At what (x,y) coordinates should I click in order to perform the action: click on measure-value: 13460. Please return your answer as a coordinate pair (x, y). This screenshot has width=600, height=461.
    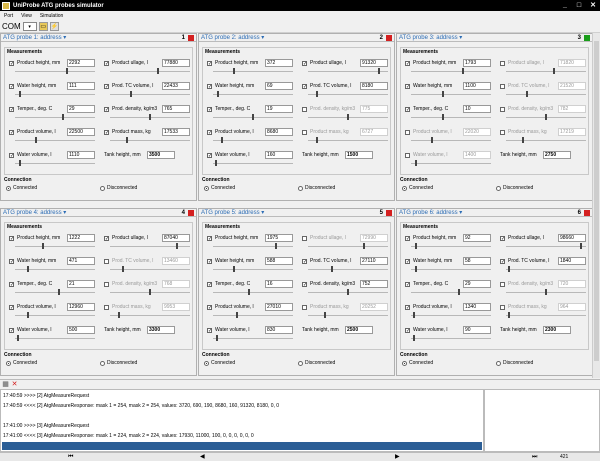
    Looking at the image, I should click on (176, 261).